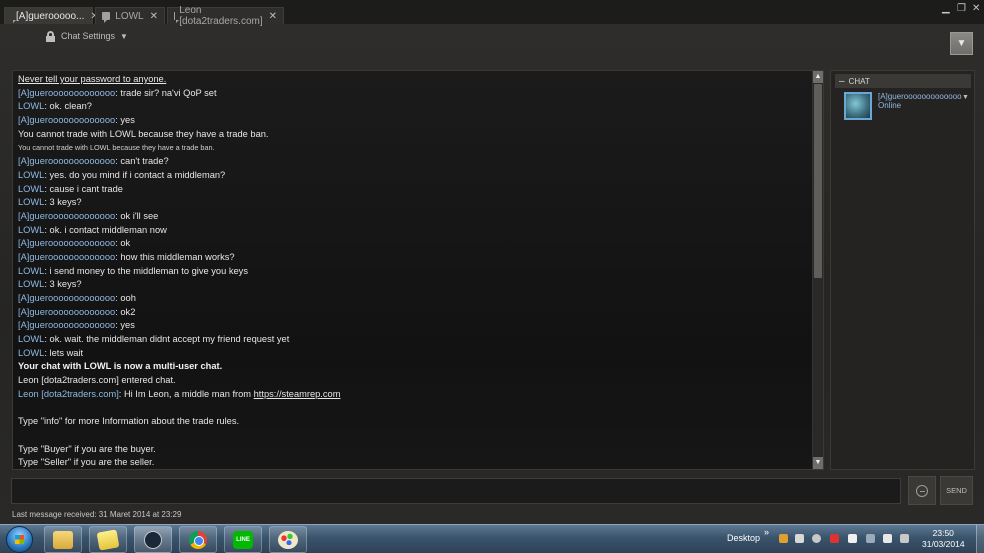  Describe the element at coordinates (799, 538) in the screenshot. I see `tray-network-icon` at that location.